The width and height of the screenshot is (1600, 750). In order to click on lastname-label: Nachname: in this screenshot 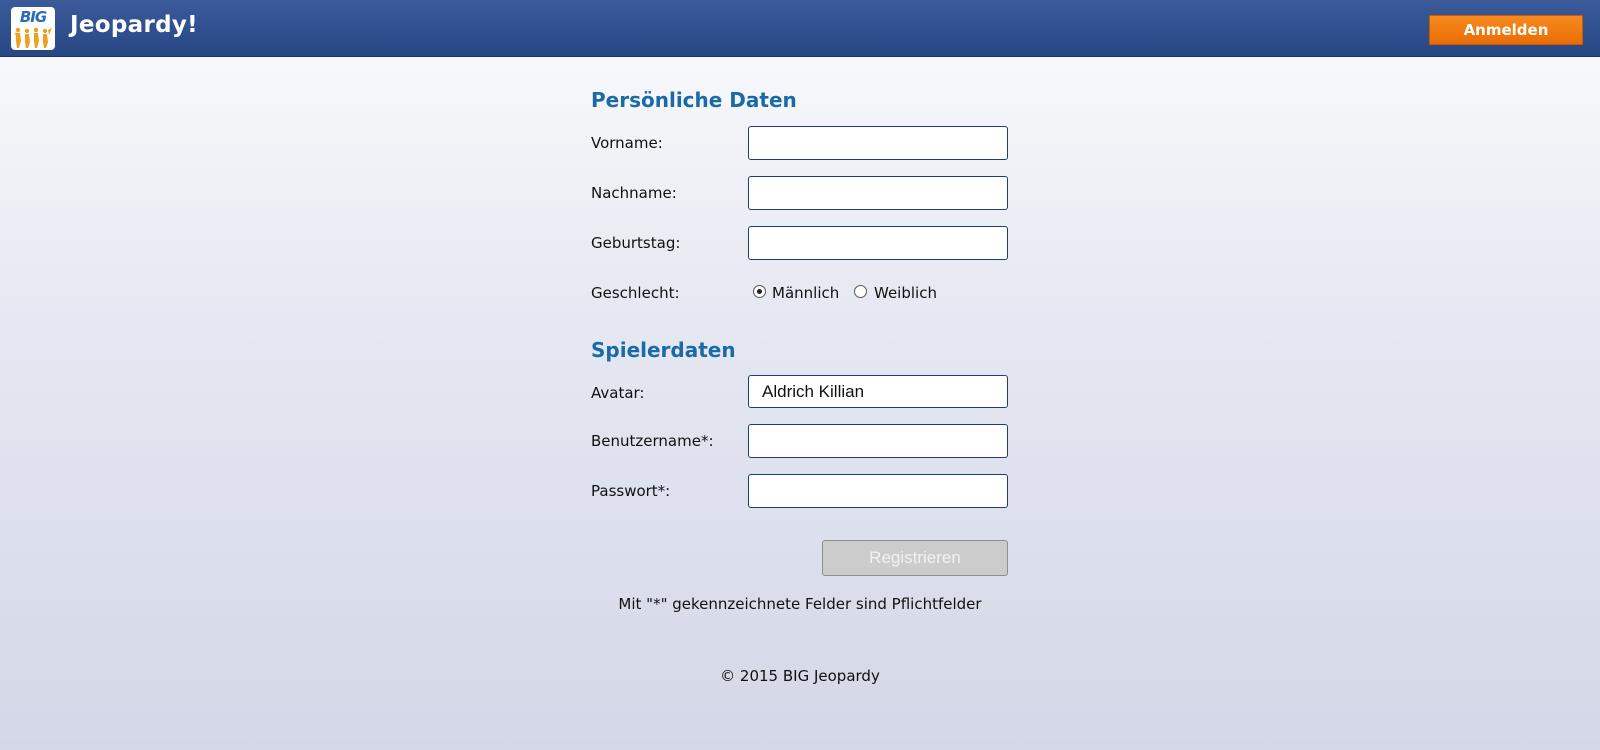, I will do `click(634, 193)`.